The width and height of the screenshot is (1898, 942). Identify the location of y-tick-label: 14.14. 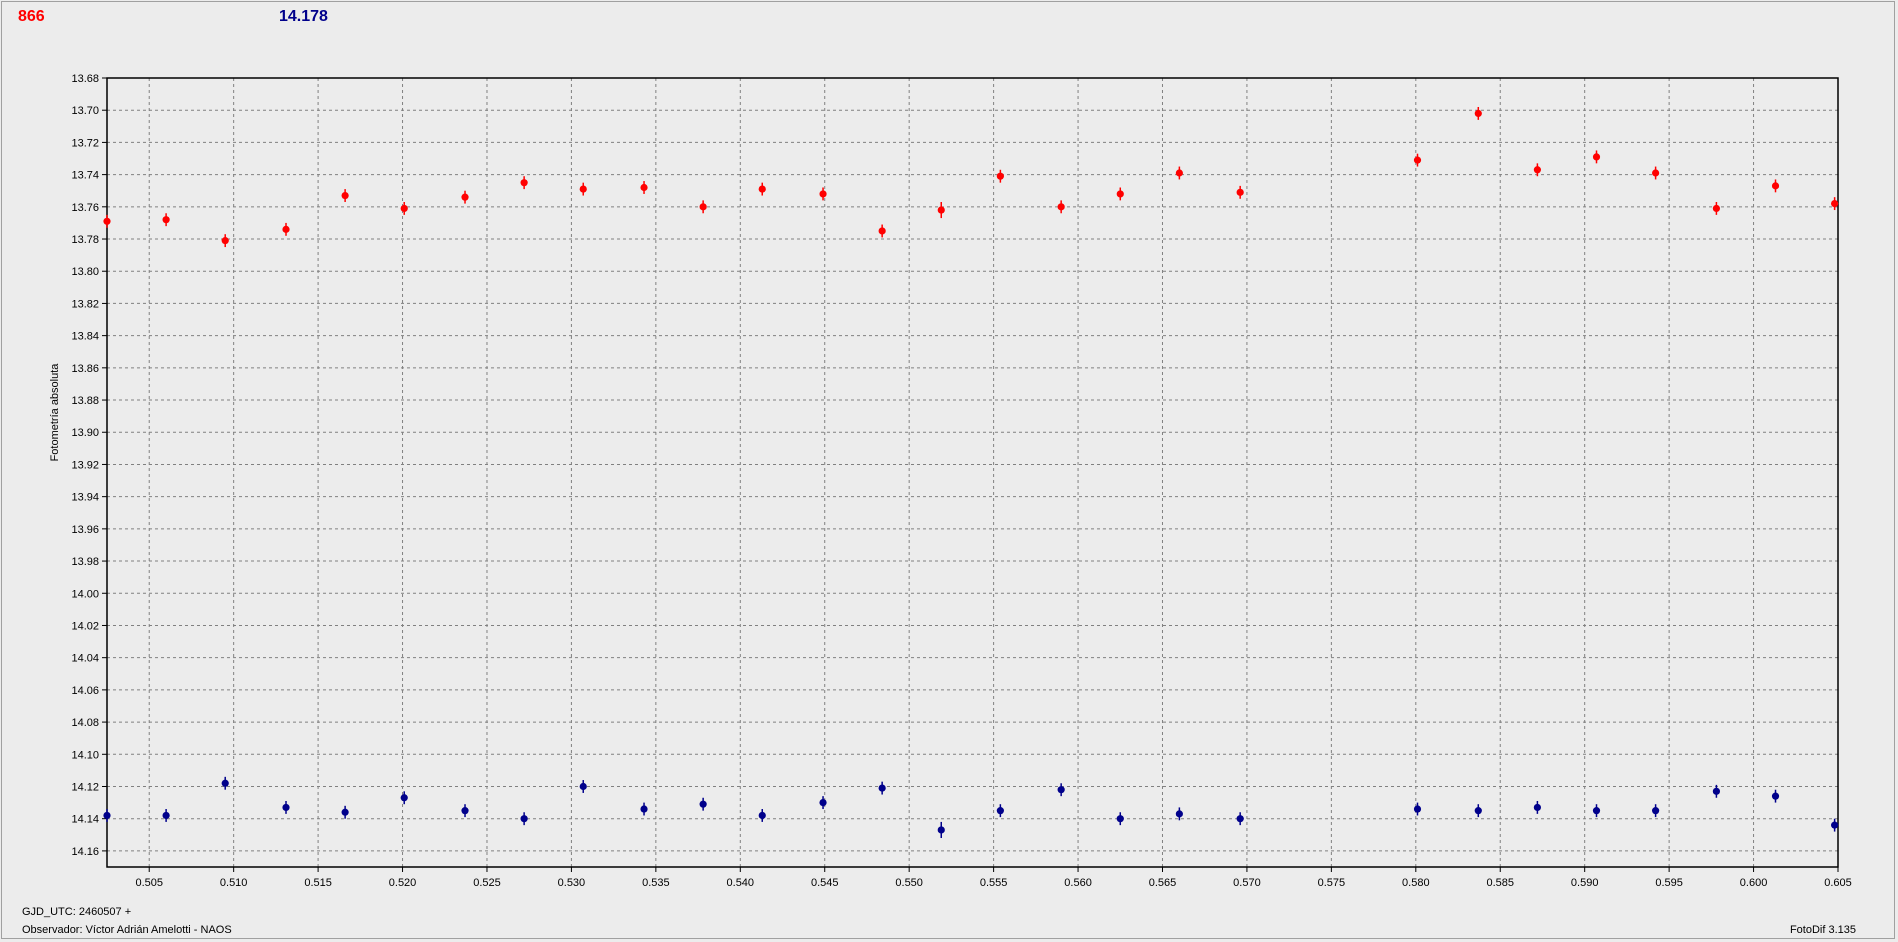
(85, 820).